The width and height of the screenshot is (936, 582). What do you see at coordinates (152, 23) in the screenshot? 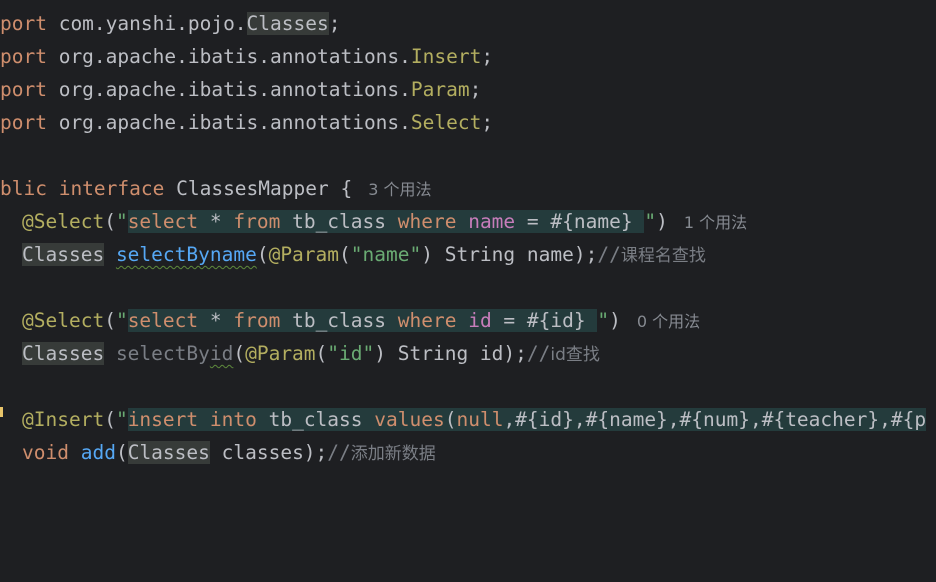
I see `package-path: com.yanshi.pojo.` at bounding box center [152, 23].